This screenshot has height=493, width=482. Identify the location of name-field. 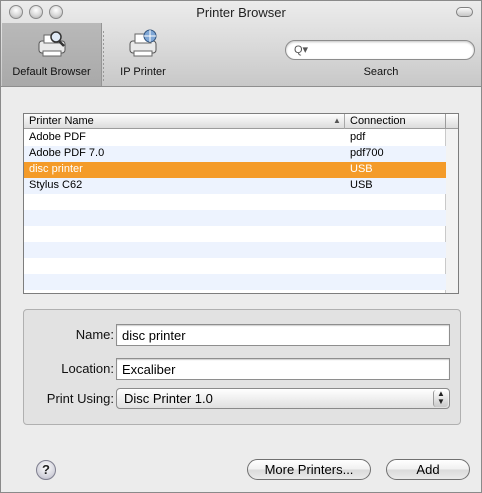
(283, 335).